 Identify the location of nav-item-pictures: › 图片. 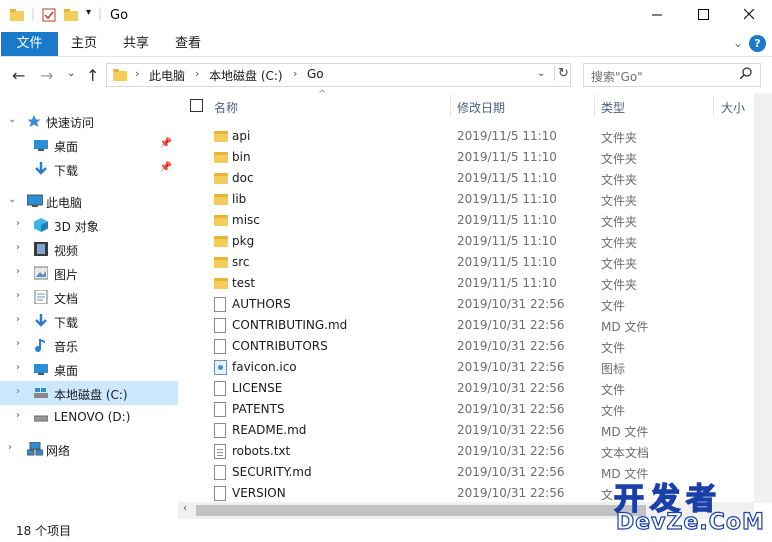
(89, 273).